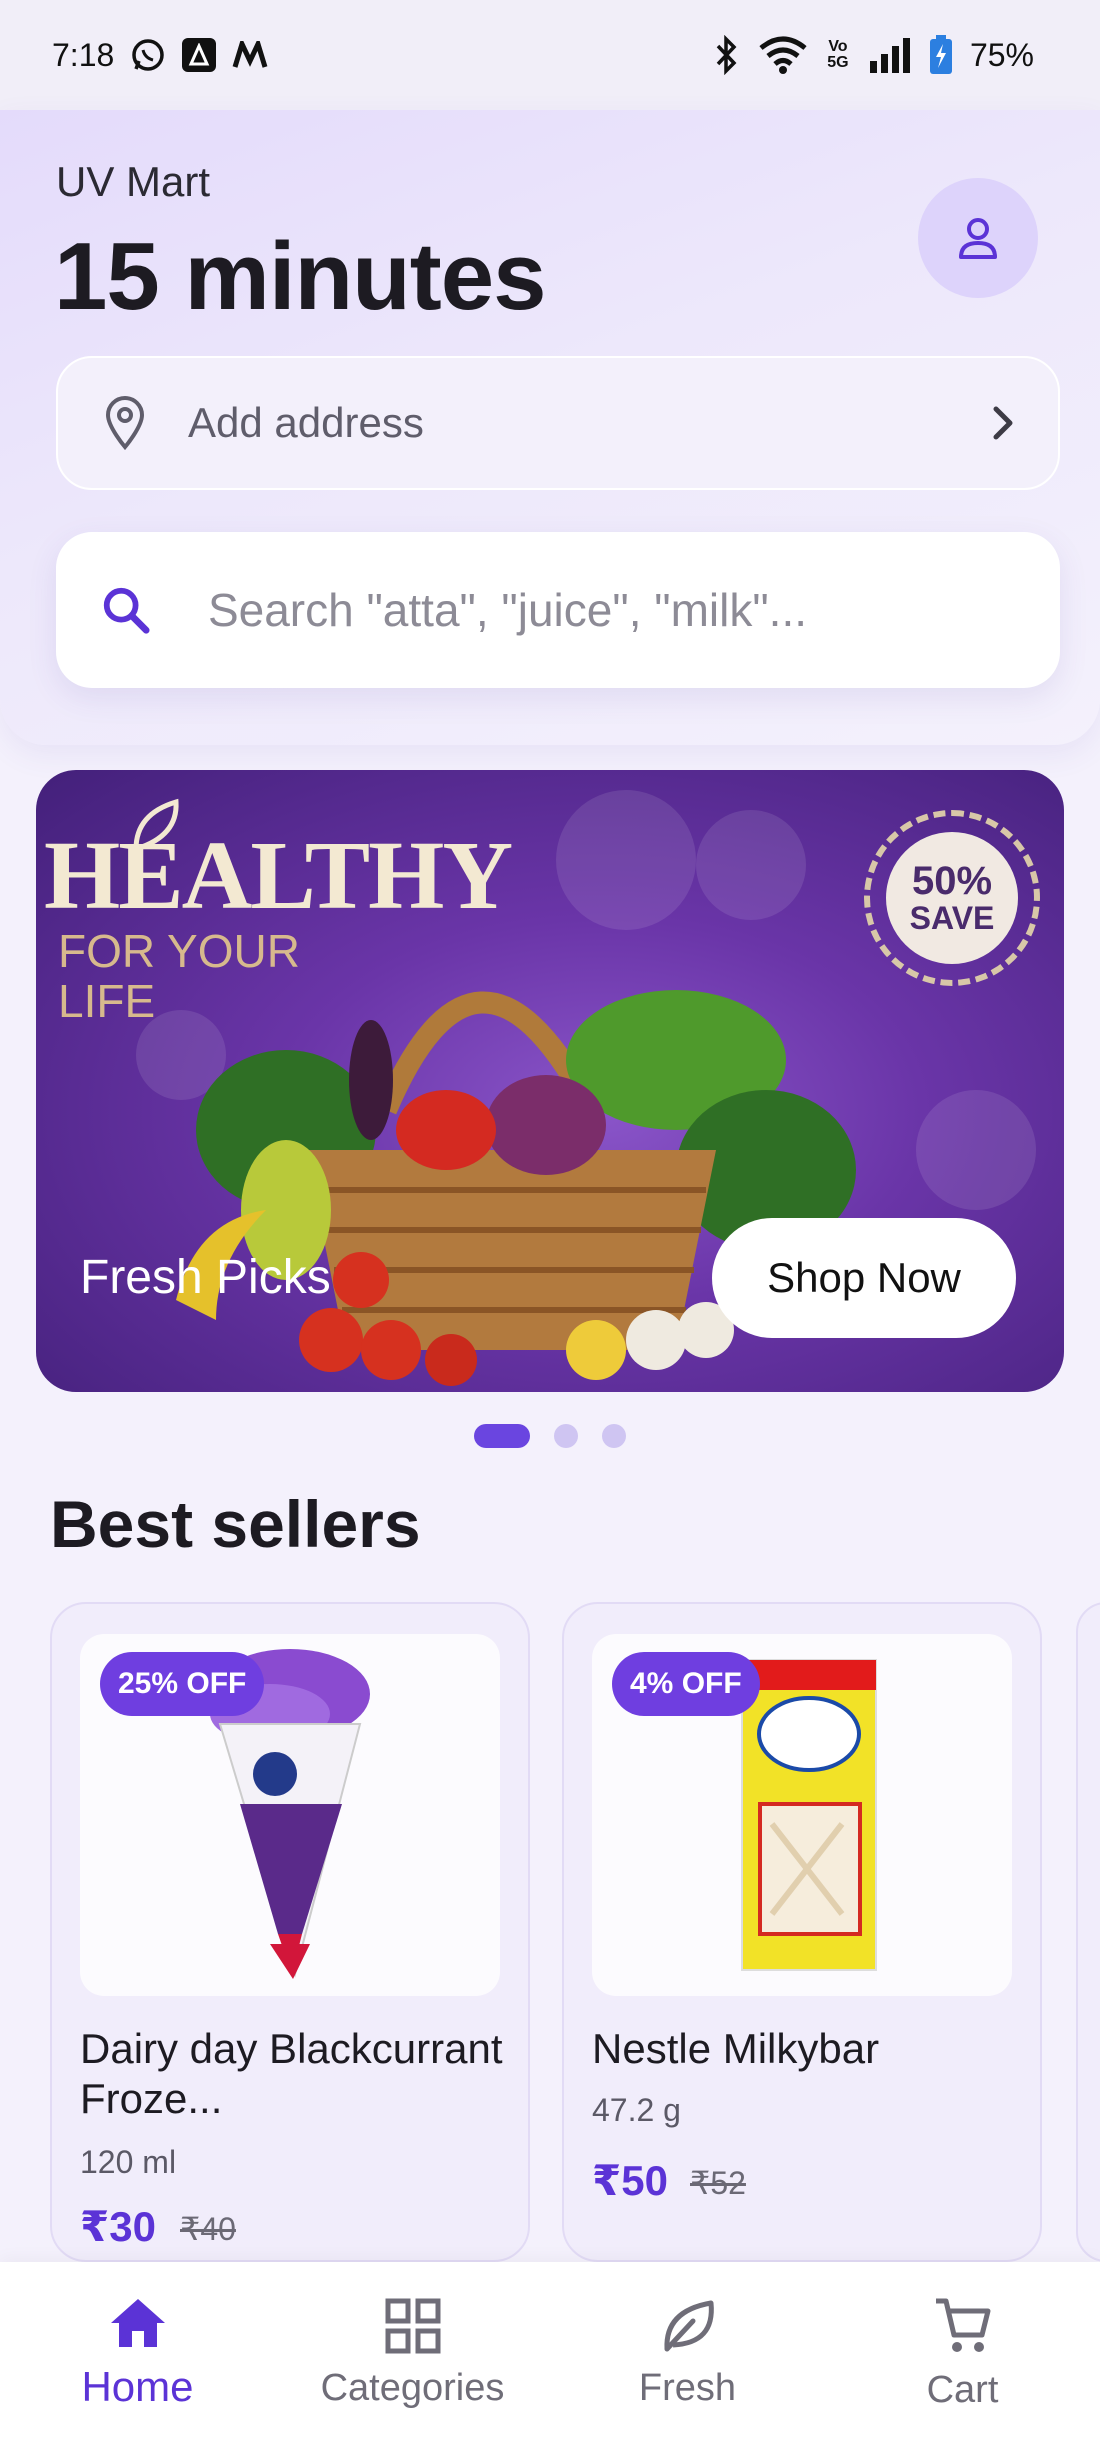 This screenshot has width=1100, height=2444. I want to click on nav-cart: Cart, so click(963, 2353).